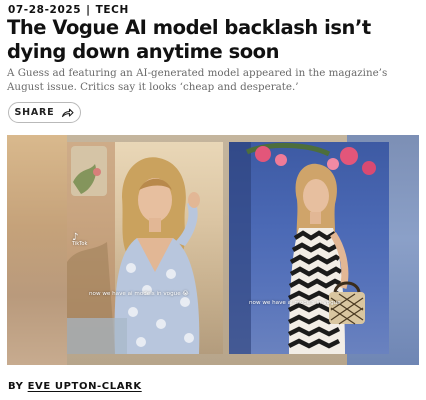  What do you see at coordinates (45, 10) in the screenshot?
I see `article-date: 07-28-2025` at bounding box center [45, 10].